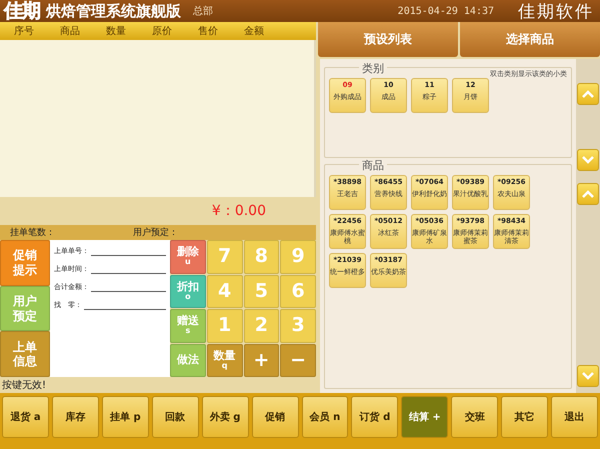  Describe the element at coordinates (32, 232) in the screenshot. I see `pending-count-label: 挂单笔数：` at that location.